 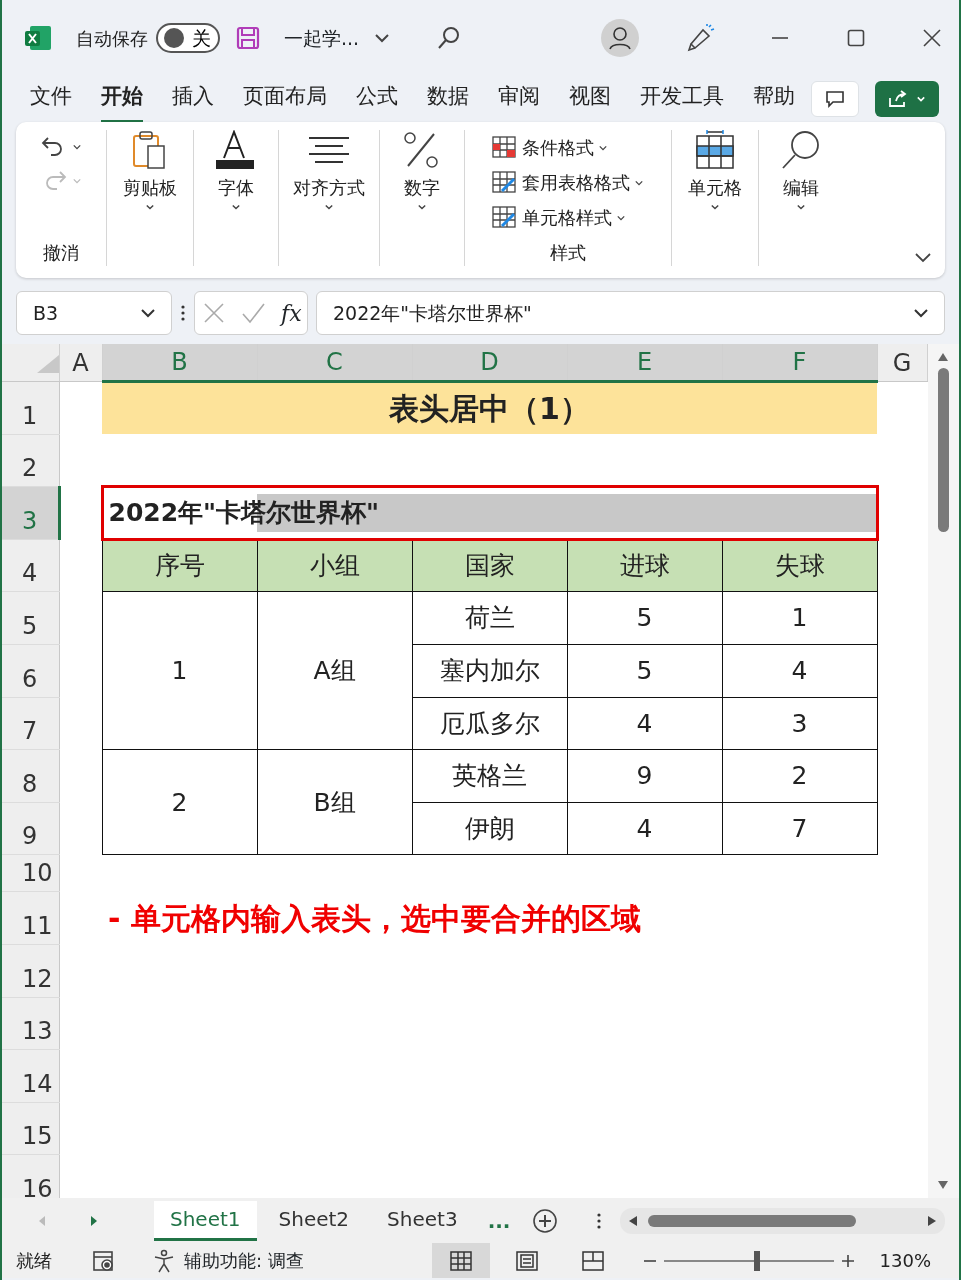 What do you see at coordinates (752, 1220) in the screenshot?
I see `horizontal-scrollbar-thumb` at bounding box center [752, 1220].